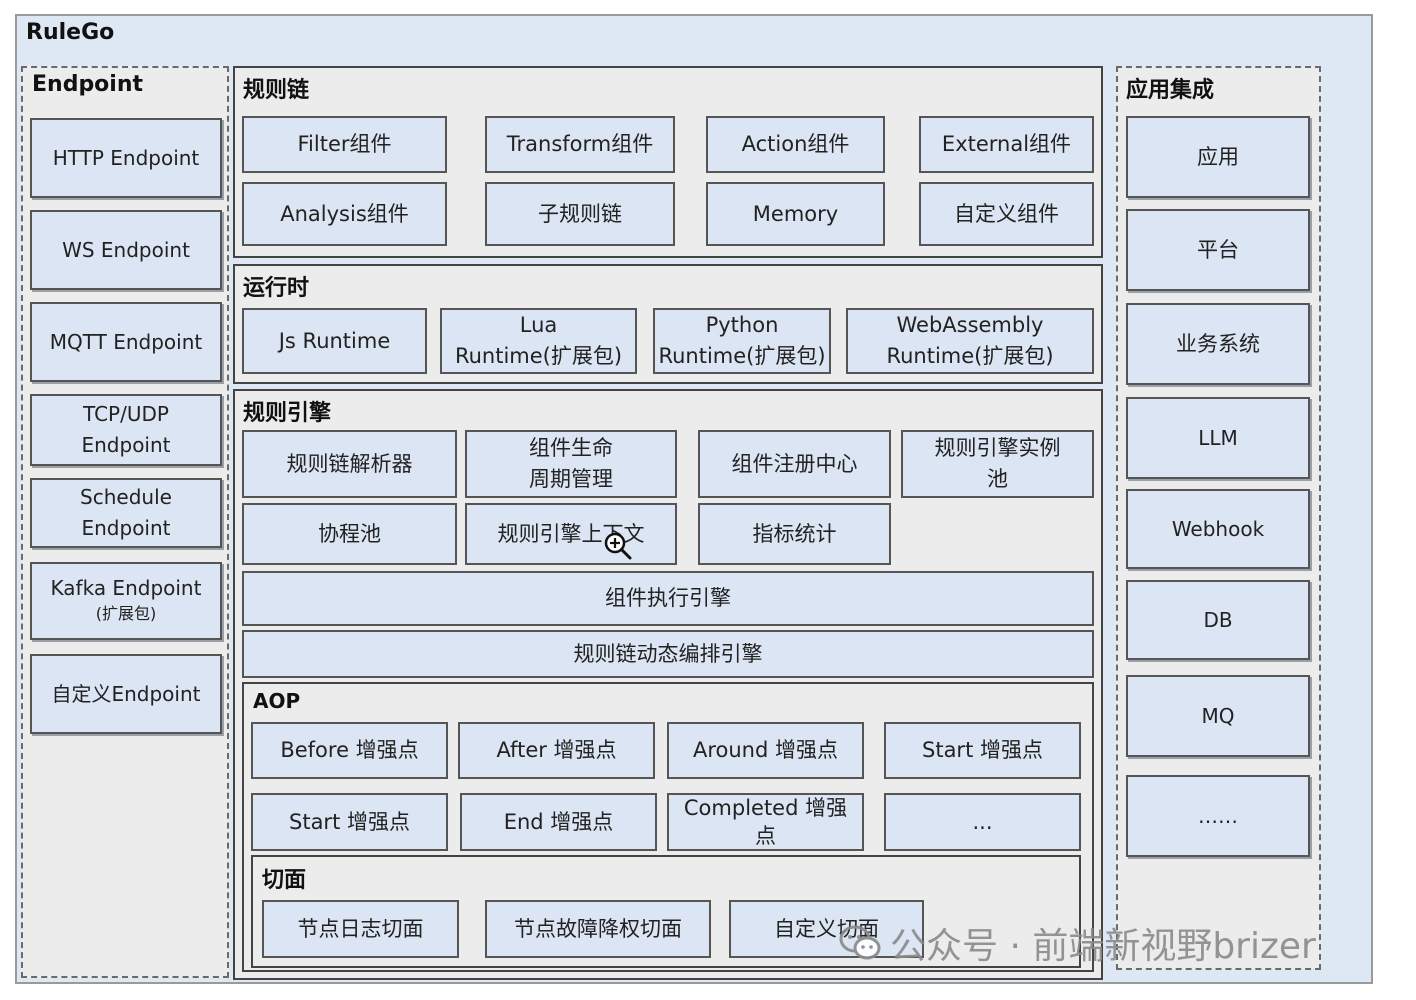 This screenshot has height=1000, width=1416. Describe the element at coordinates (1218, 344) in the screenshot. I see `business-system-box: 业务系统` at that location.